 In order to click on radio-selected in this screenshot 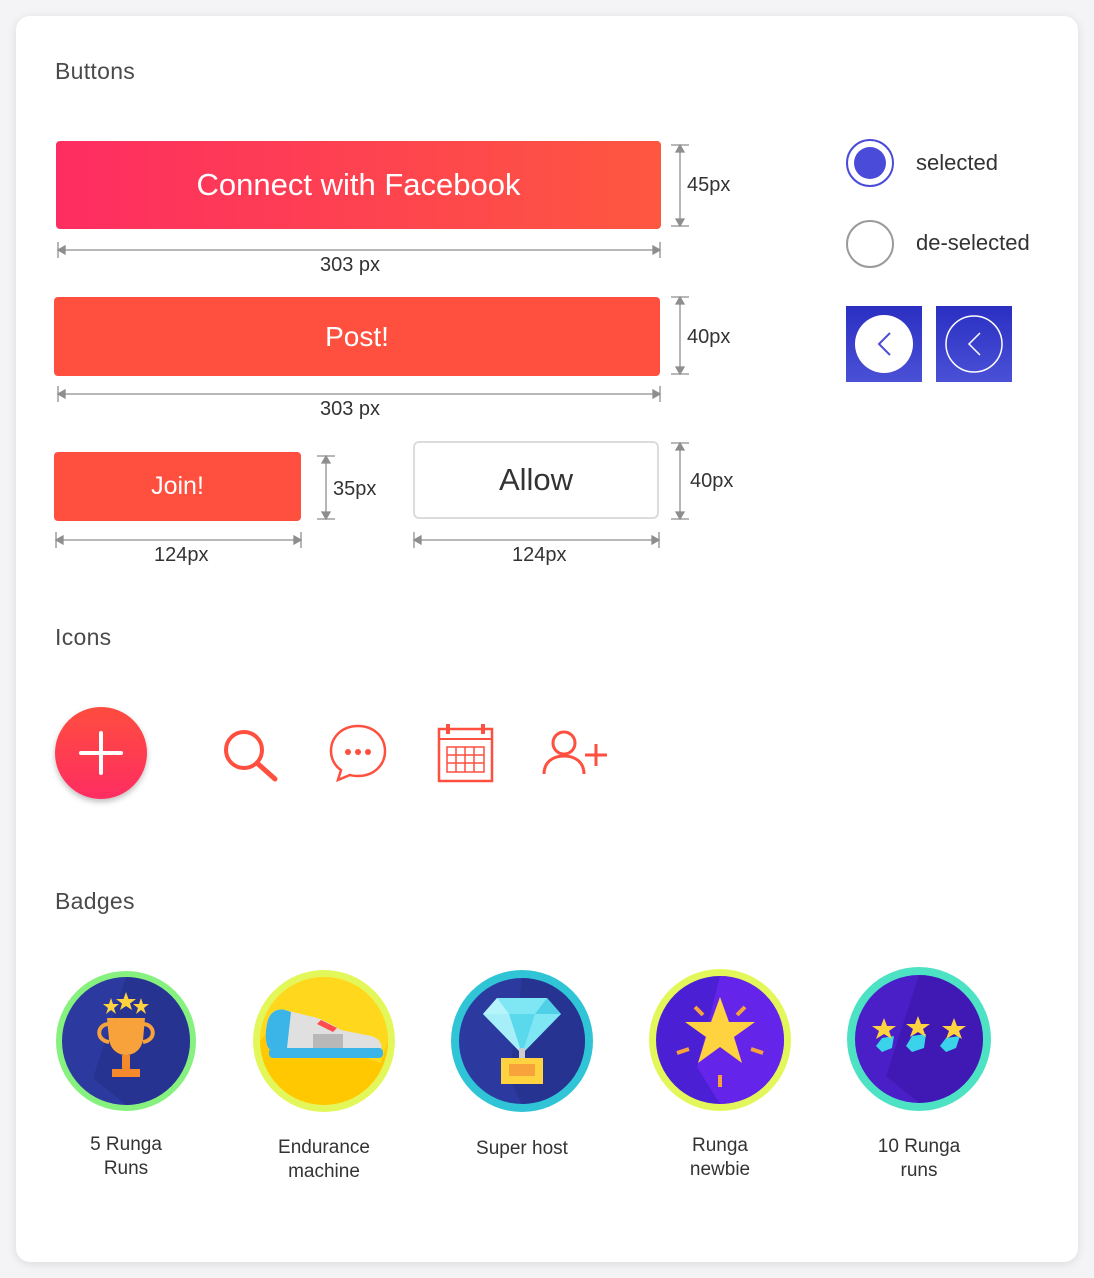, I will do `click(870, 163)`.